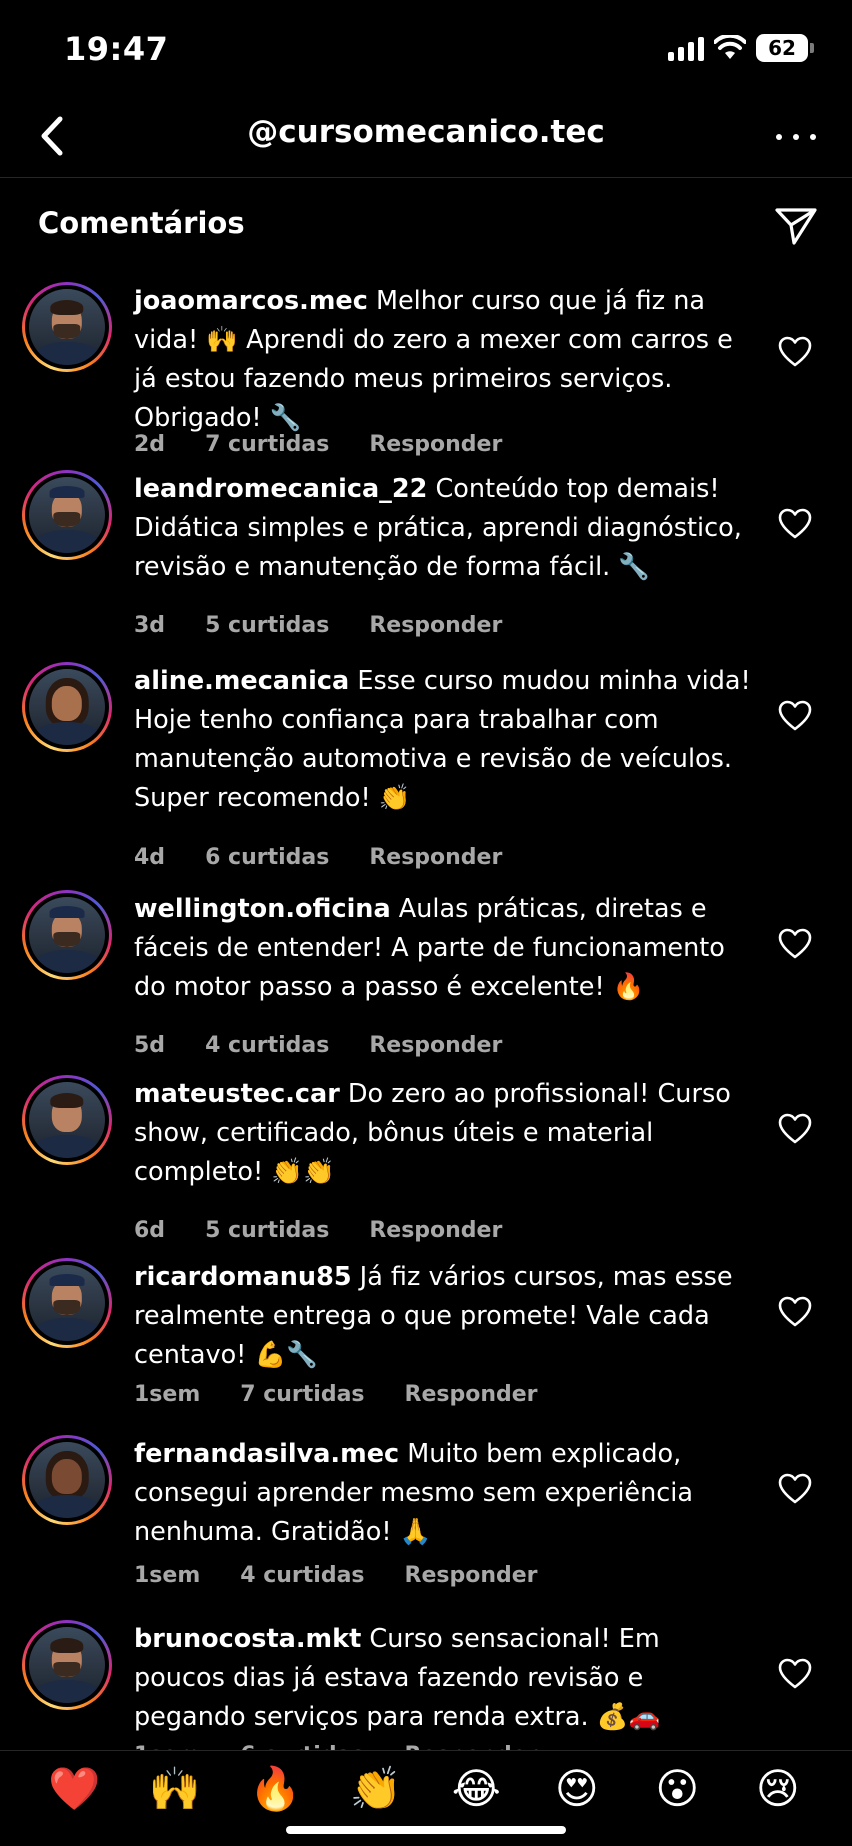  I want to click on more-options-button, so click(796, 137).